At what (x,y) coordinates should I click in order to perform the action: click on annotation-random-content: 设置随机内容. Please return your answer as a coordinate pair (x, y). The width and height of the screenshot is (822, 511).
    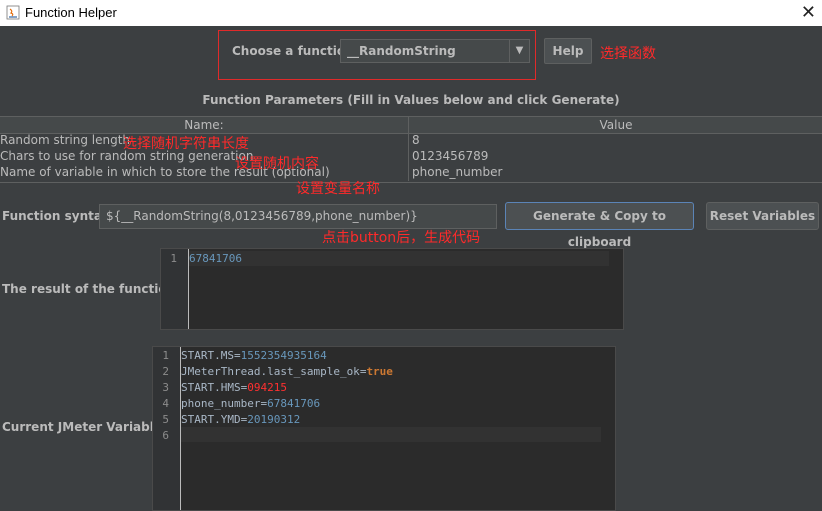
    Looking at the image, I should click on (277, 164).